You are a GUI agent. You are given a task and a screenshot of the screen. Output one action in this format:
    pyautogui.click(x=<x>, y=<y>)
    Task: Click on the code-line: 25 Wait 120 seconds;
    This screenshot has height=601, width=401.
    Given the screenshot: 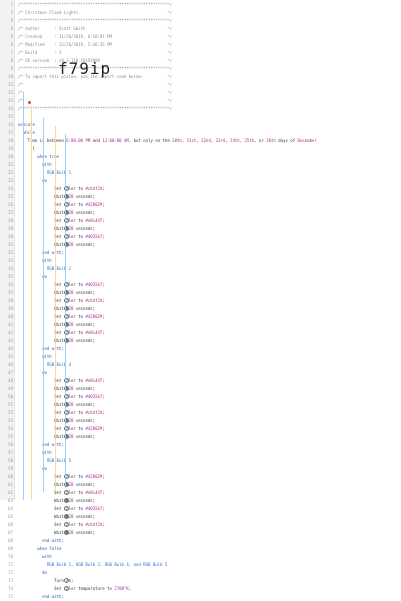 What is the action you would take?
    pyautogui.click(x=200, y=197)
    